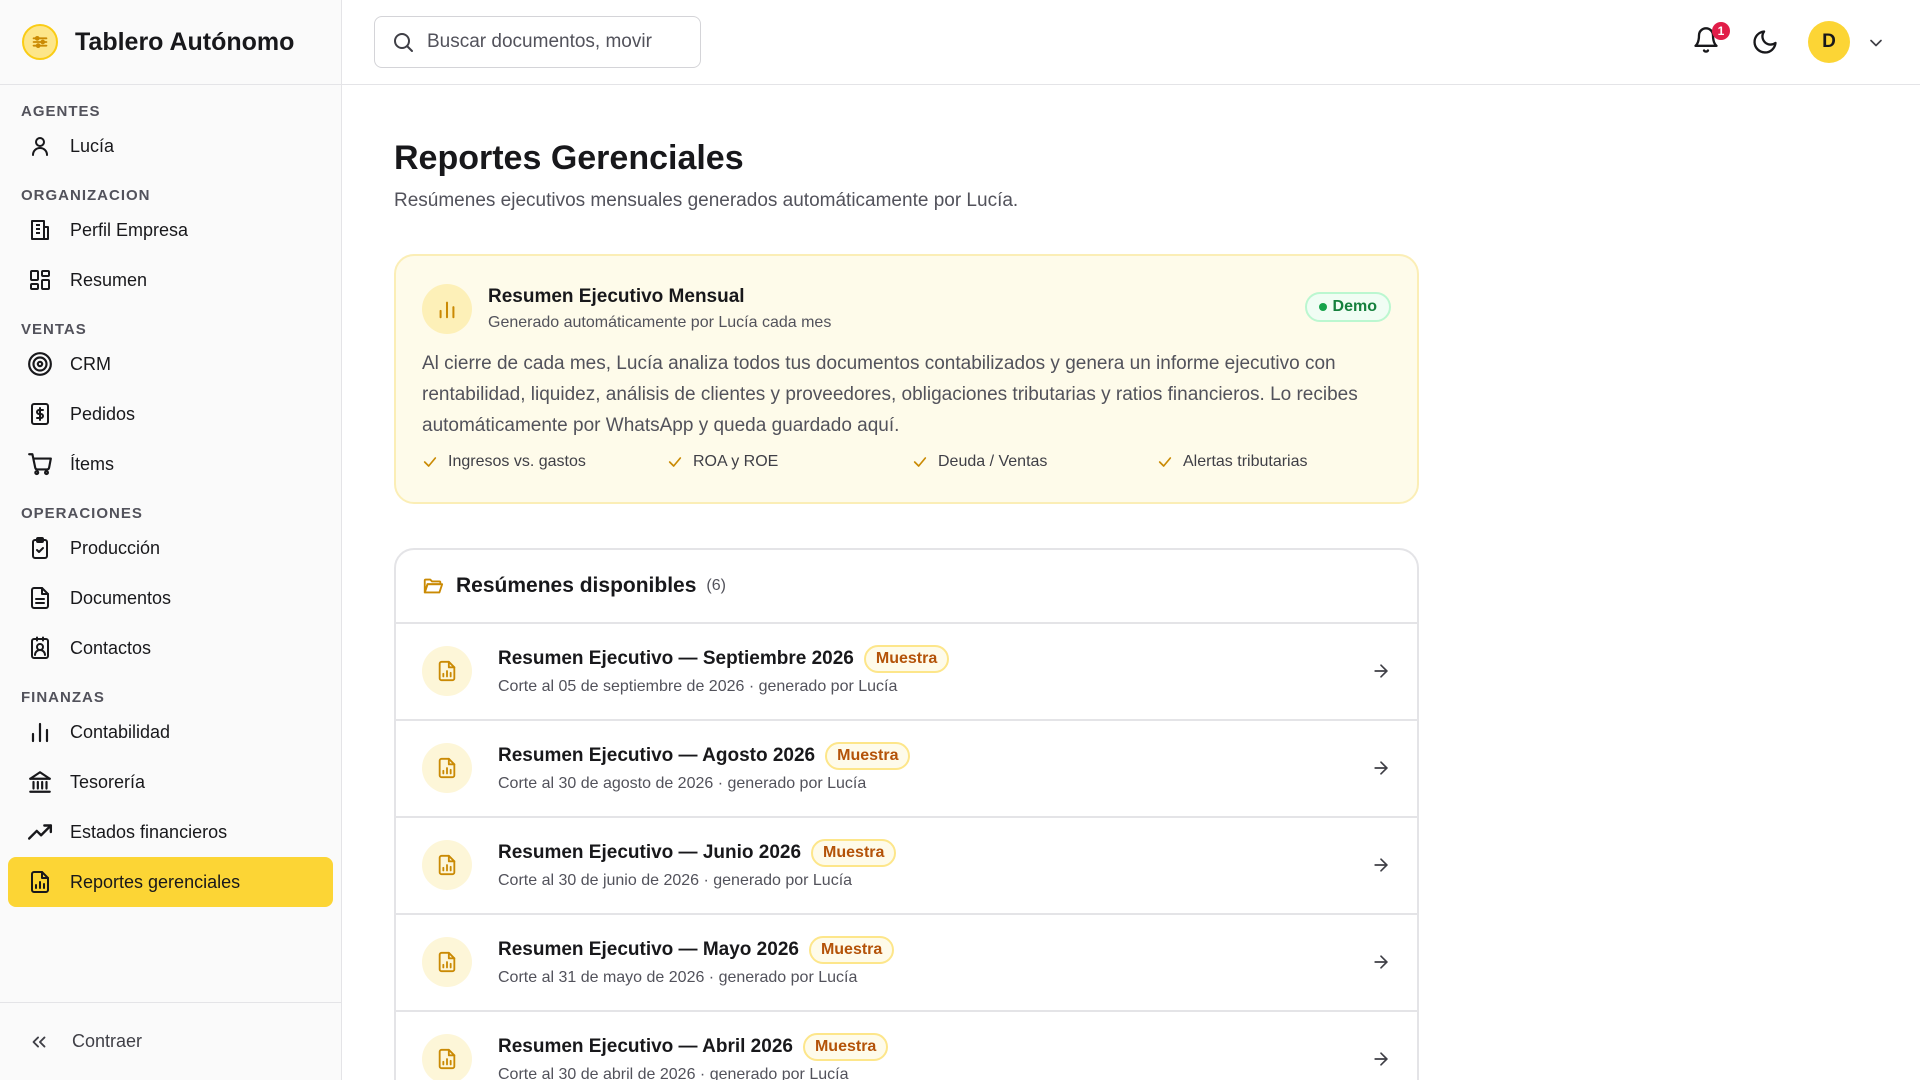  What do you see at coordinates (40, 280) in the screenshot?
I see `dashboard-icon` at bounding box center [40, 280].